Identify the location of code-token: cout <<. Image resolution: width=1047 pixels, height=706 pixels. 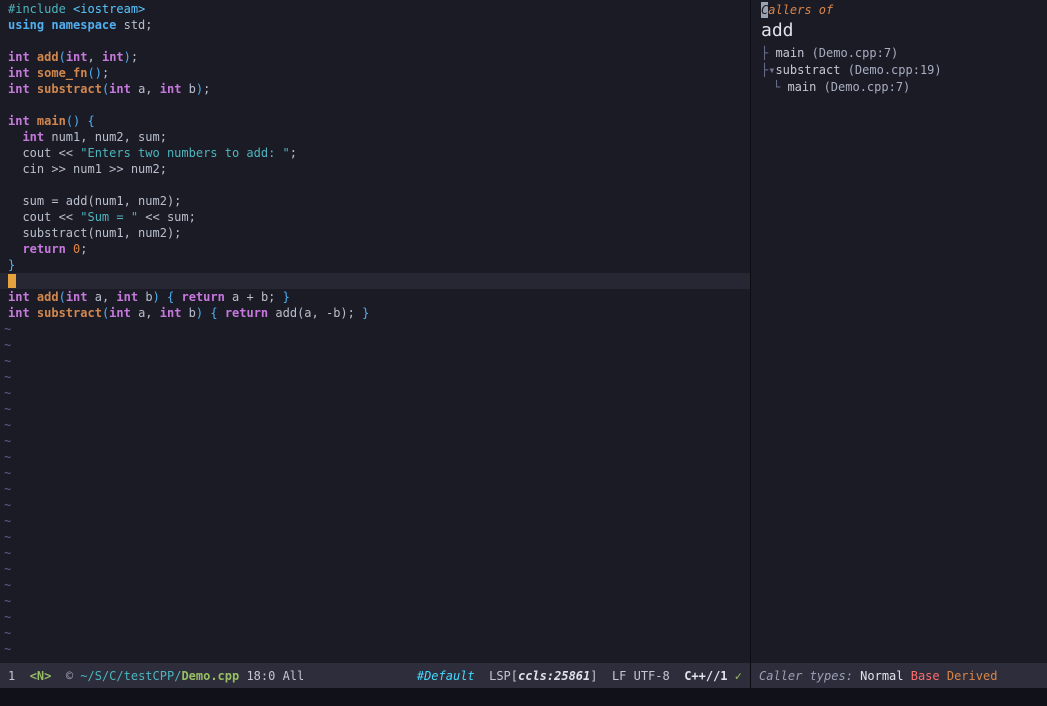
(44, 217).